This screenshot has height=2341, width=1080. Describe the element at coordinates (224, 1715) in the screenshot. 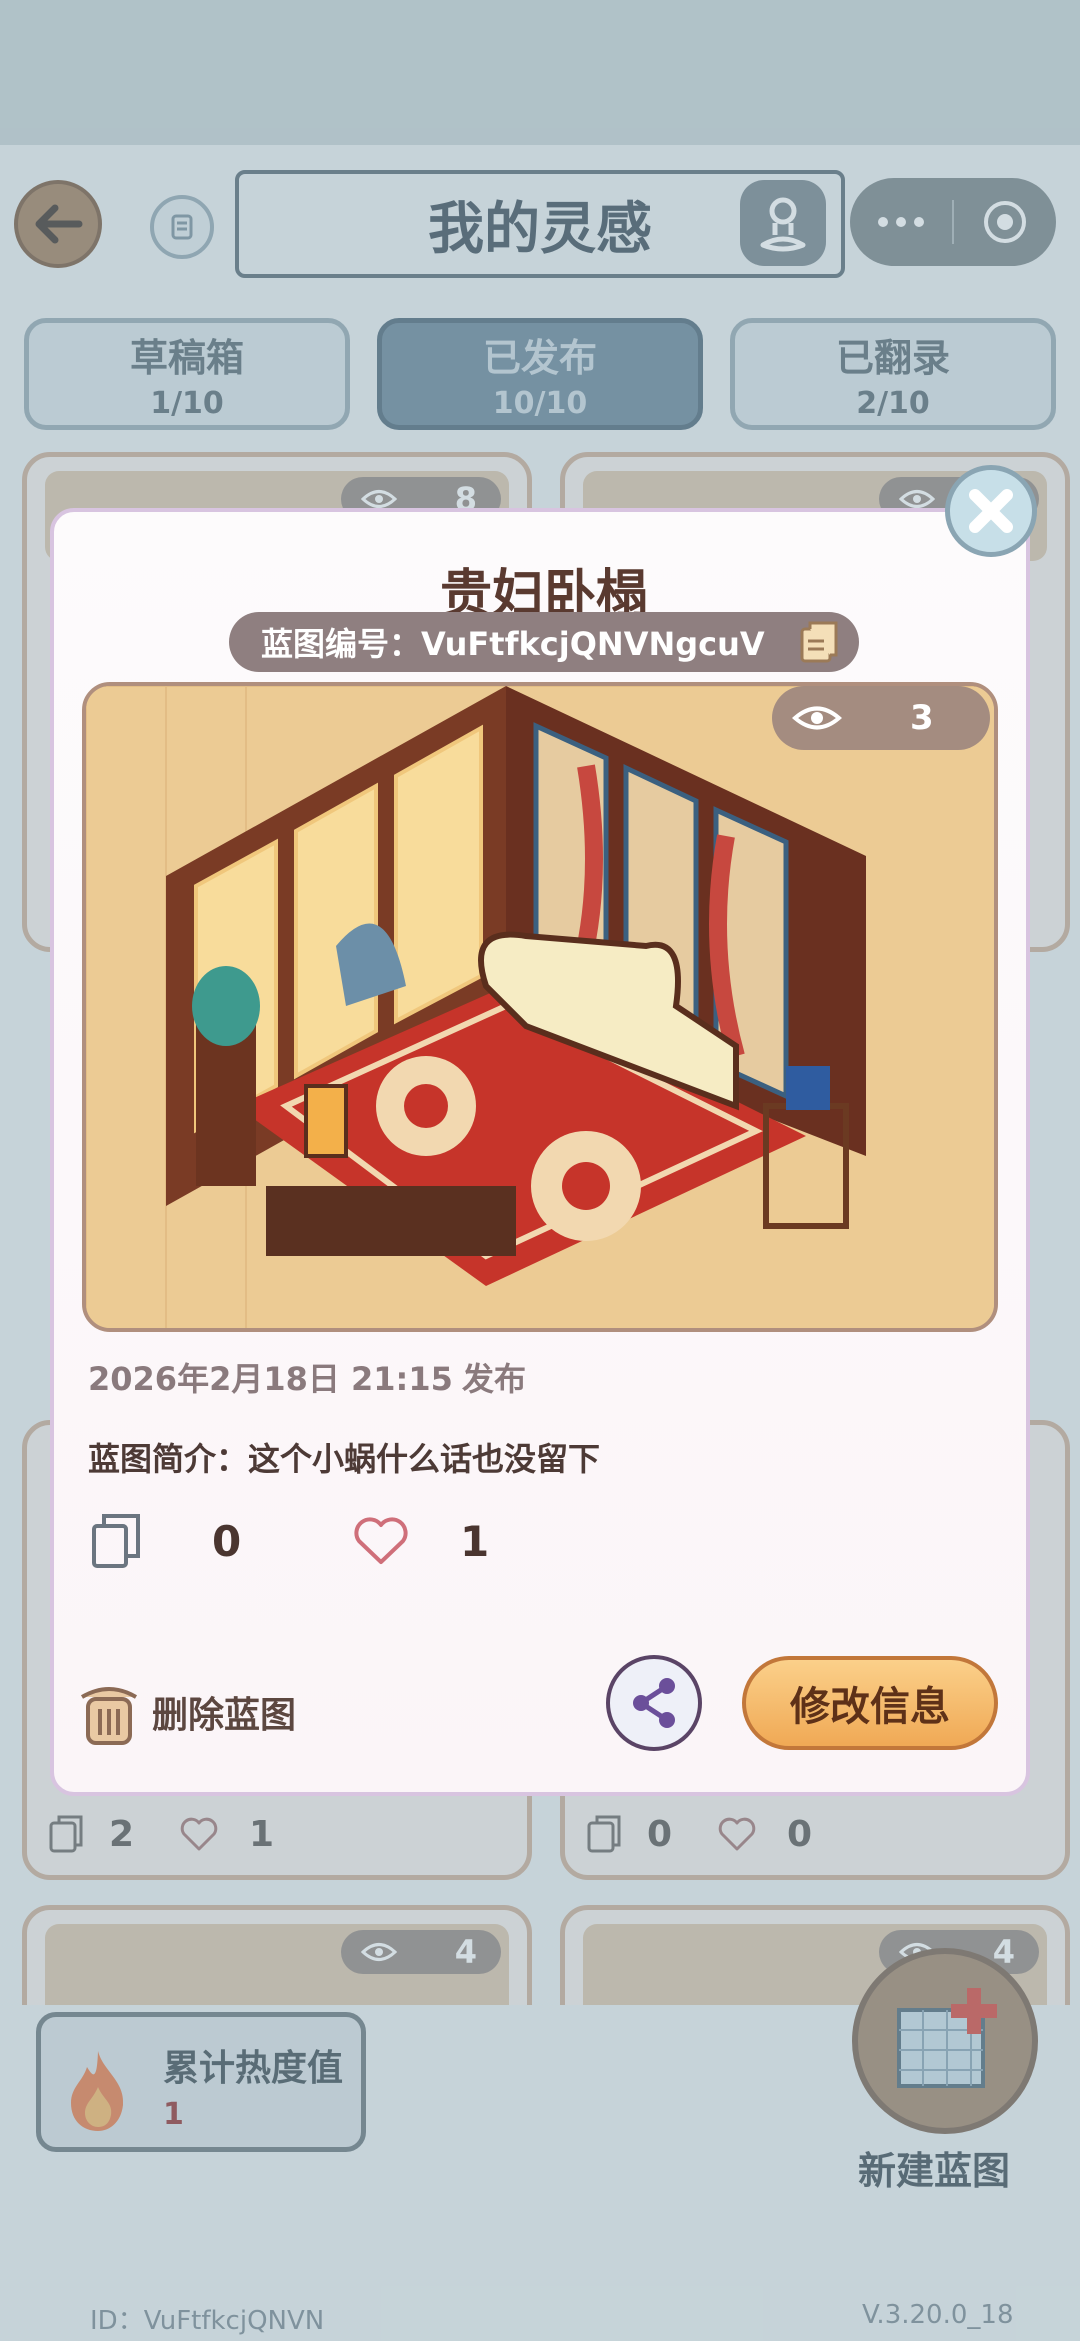

I see `delete-label: 删除蓝图` at that location.